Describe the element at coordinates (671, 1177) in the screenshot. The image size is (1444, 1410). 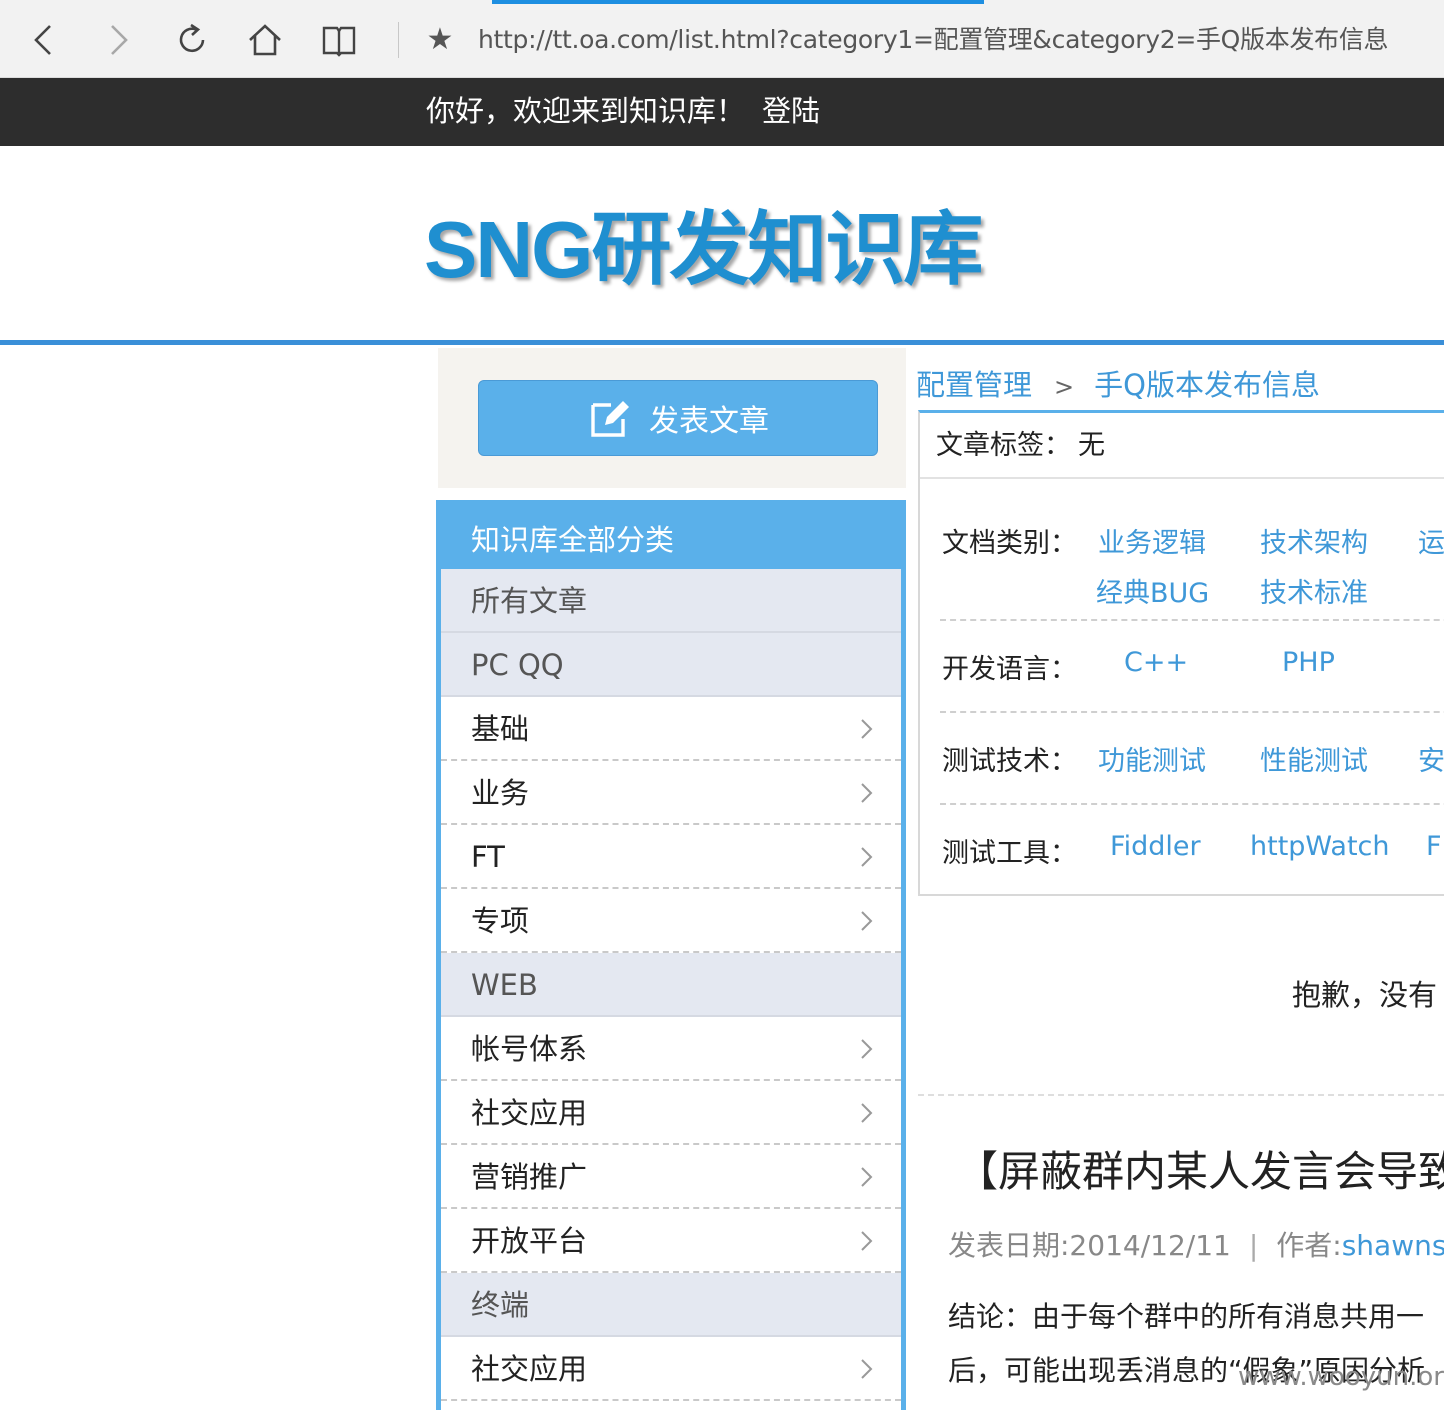
I see `category-item: 营销推广` at that location.